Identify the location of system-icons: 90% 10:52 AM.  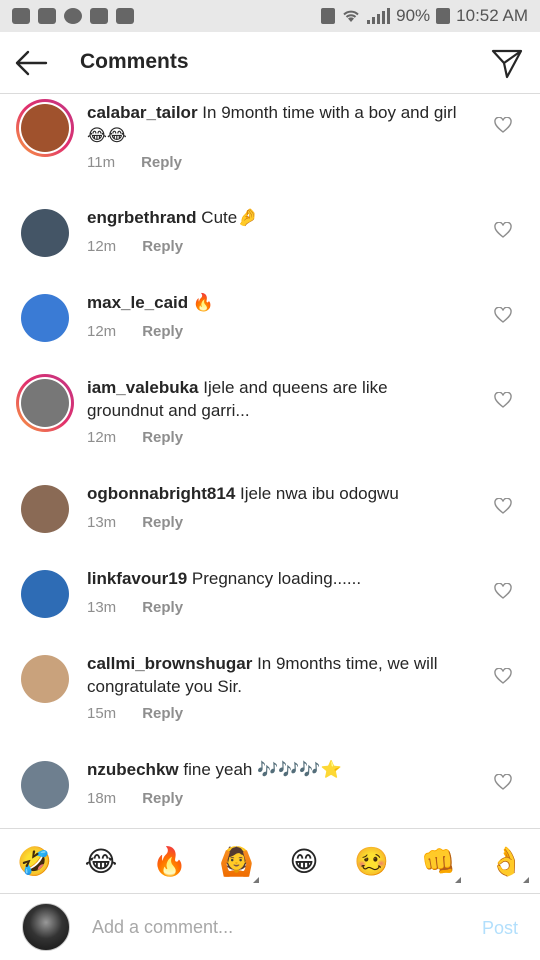
(424, 16).